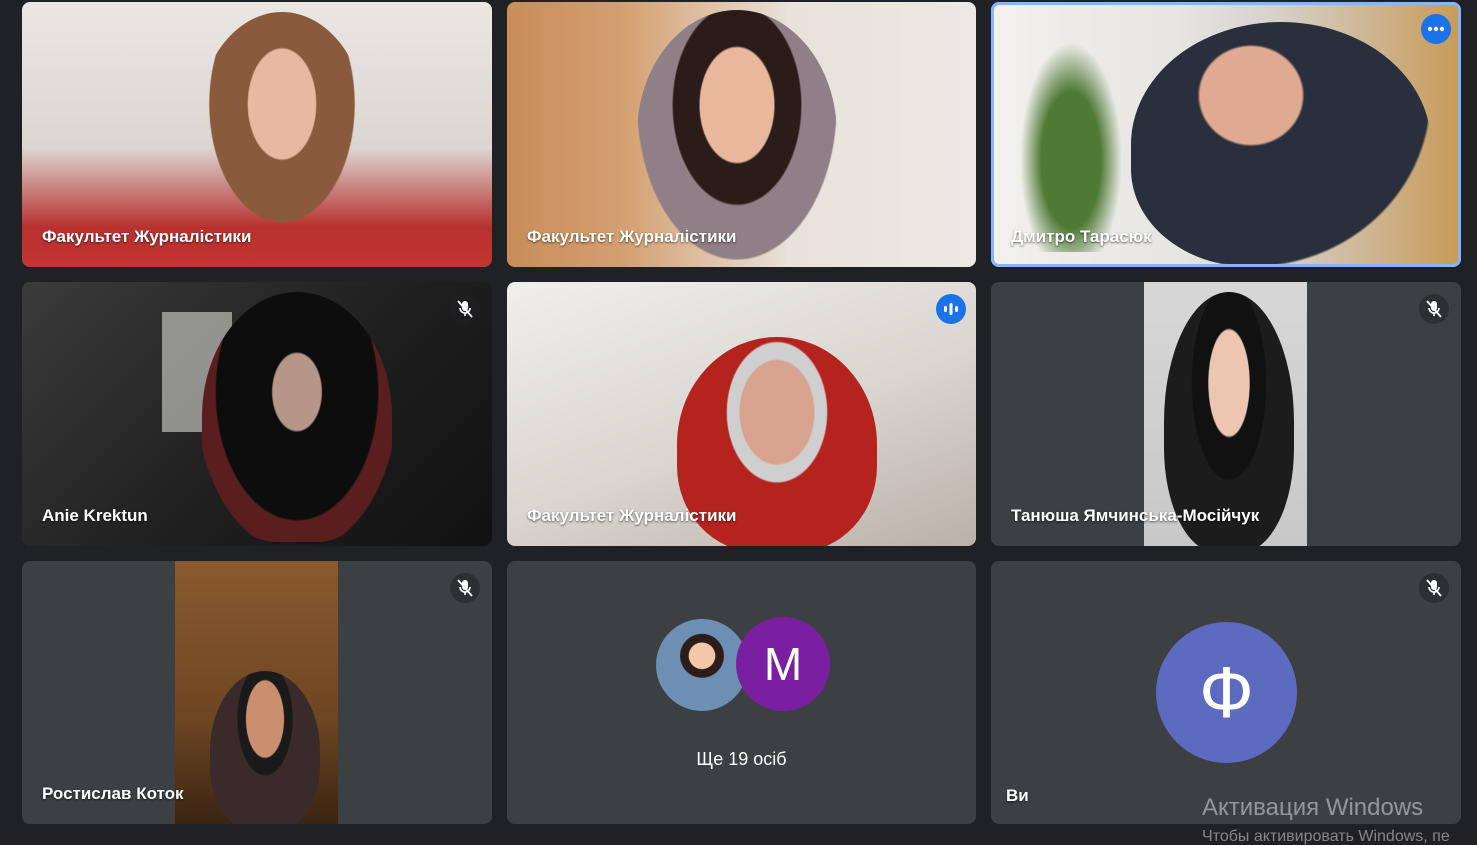 Image resolution: width=1477 pixels, height=845 pixels. What do you see at coordinates (783, 664) in the screenshot?
I see `avatar-letter: M` at bounding box center [783, 664].